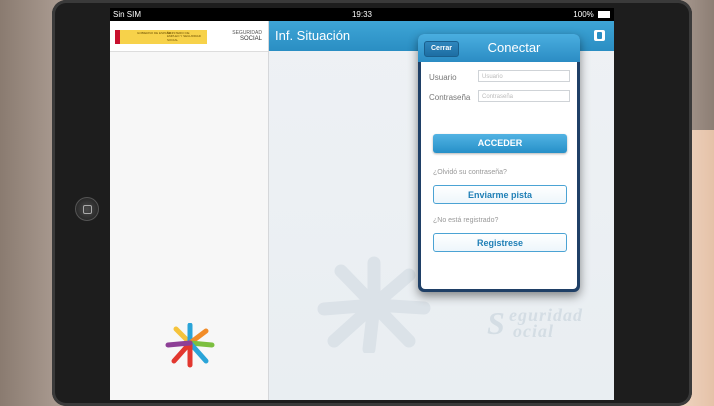 The height and width of the screenshot is (406, 714). I want to click on watermark-initial: S, so click(496, 323).